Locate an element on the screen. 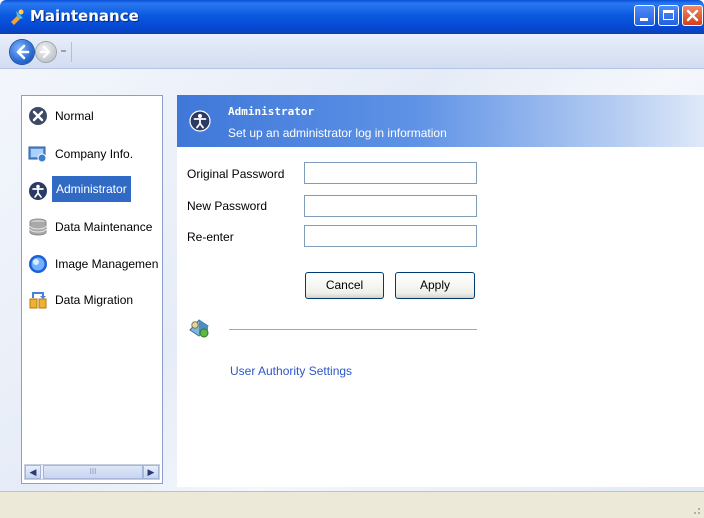 The width and height of the screenshot is (704, 518). navigation-toolbar is located at coordinates (352, 51).